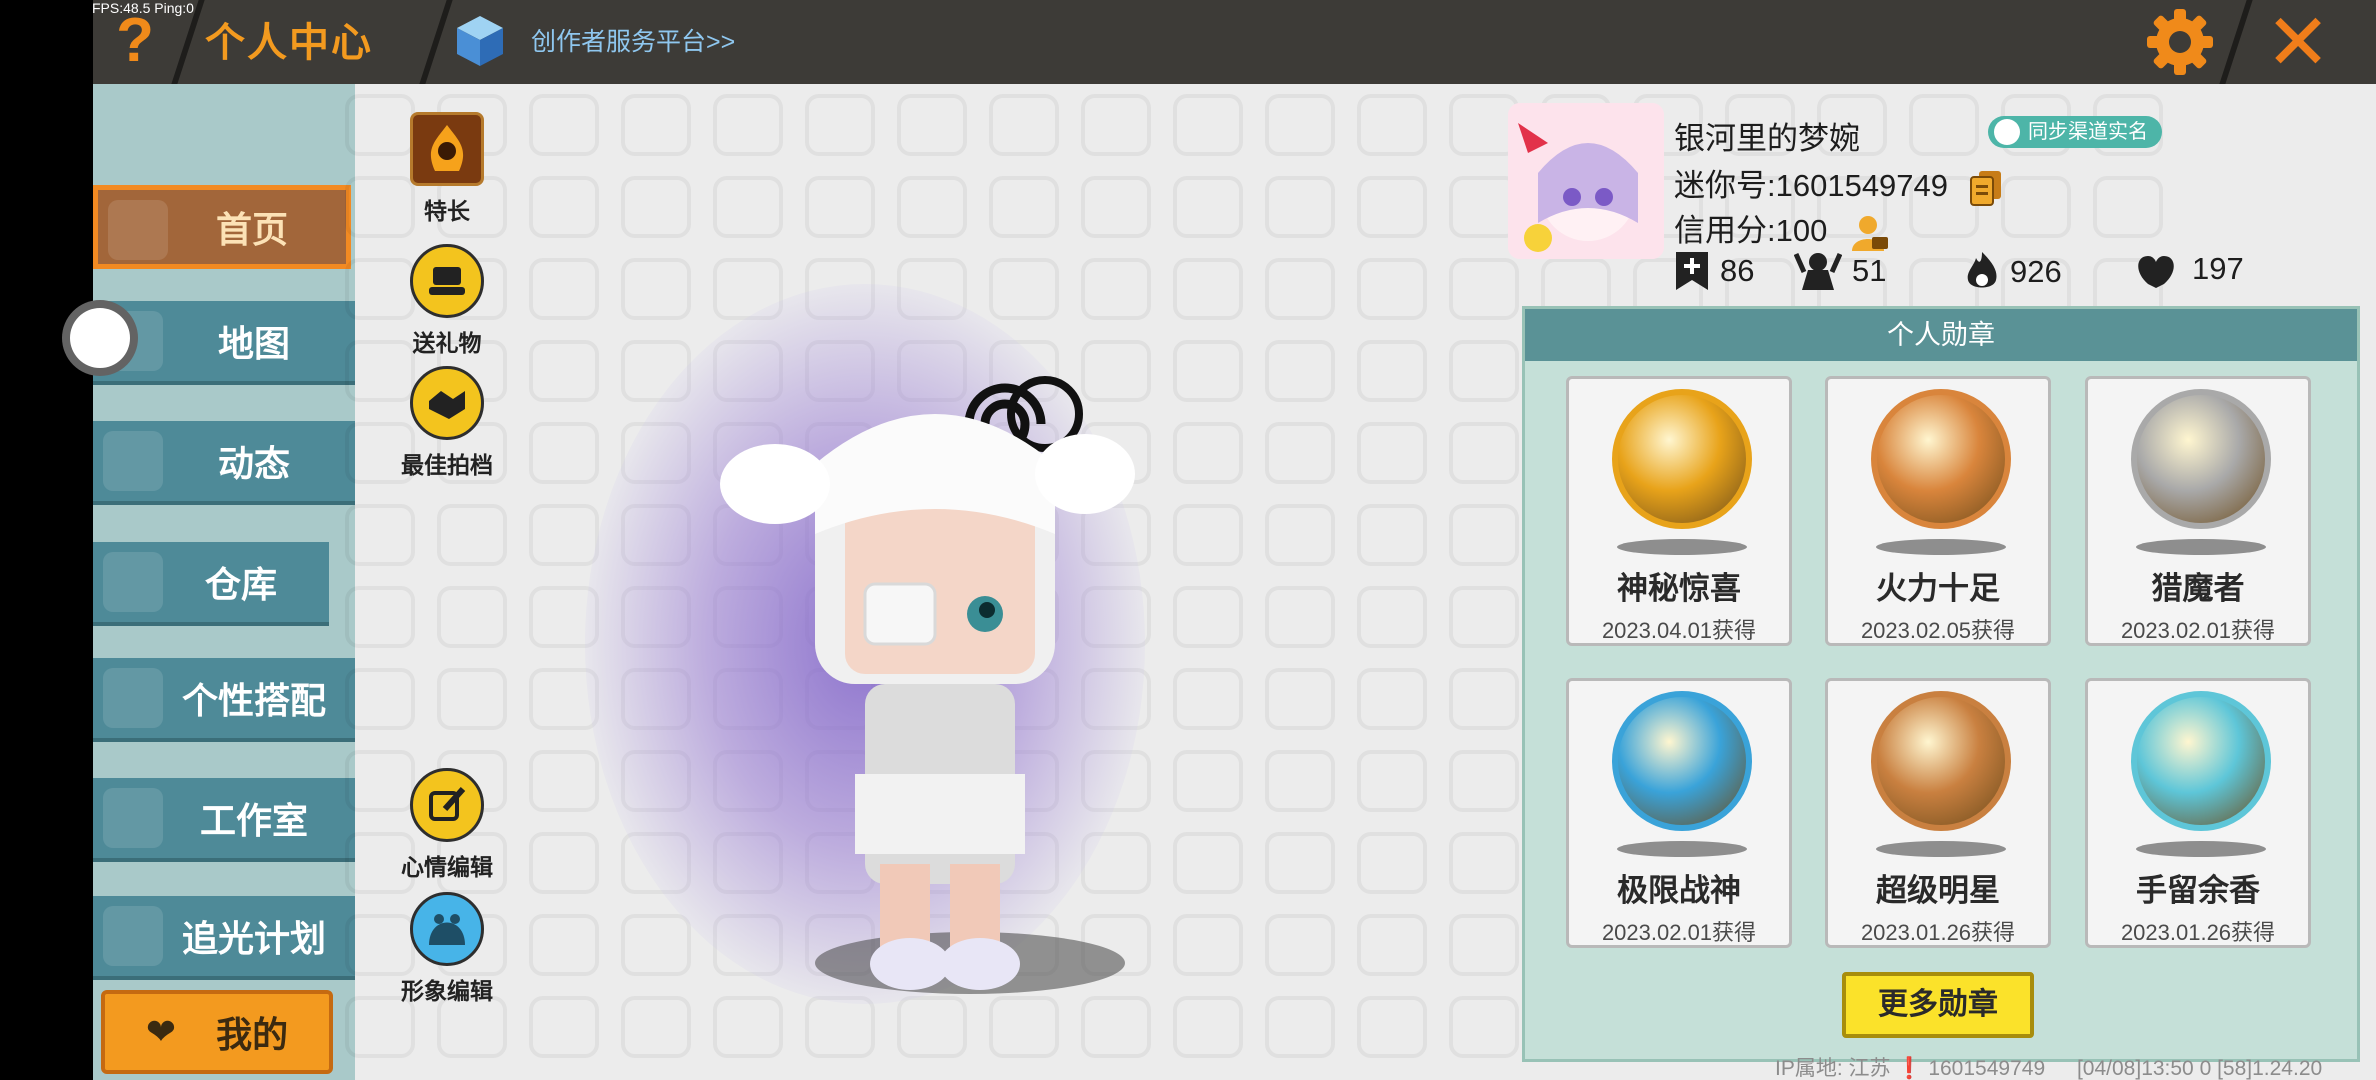 The height and width of the screenshot is (1080, 2376). What do you see at coordinates (2198, 511) in the screenshot?
I see `medal-card: 猎魔者 2023.02.01获得` at bounding box center [2198, 511].